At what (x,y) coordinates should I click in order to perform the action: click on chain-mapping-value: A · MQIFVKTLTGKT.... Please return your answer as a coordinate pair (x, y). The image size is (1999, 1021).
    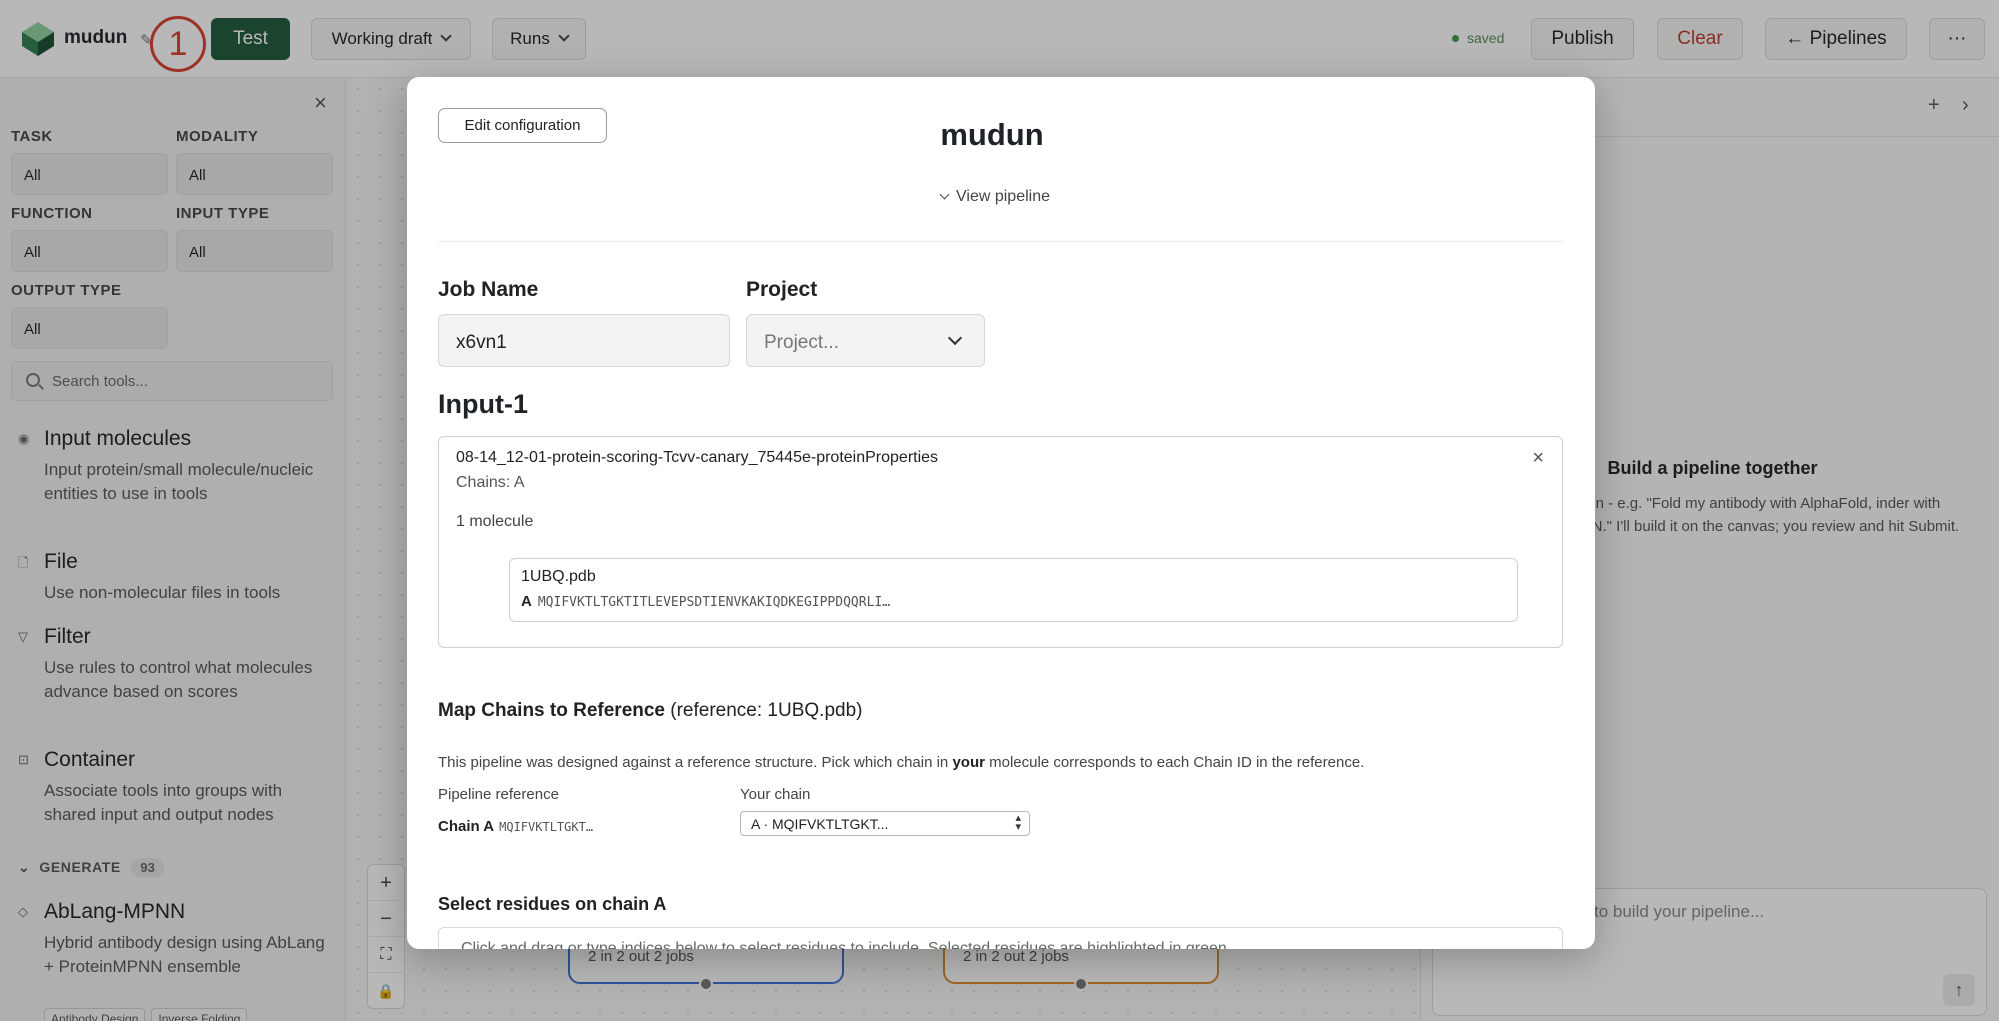
    Looking at the image, I should click on (820, 824).